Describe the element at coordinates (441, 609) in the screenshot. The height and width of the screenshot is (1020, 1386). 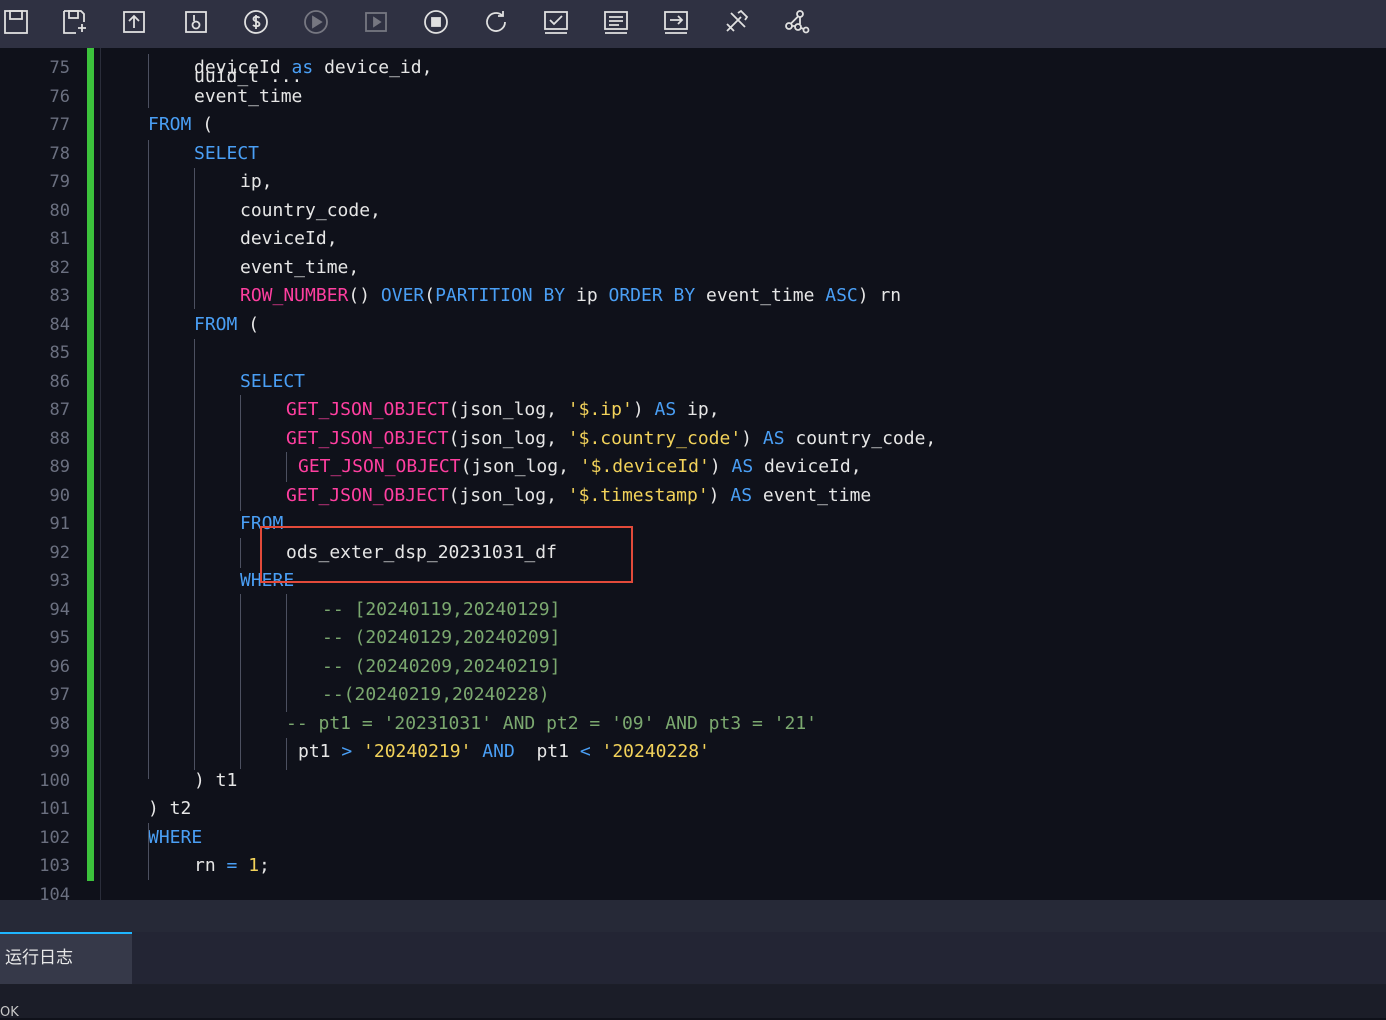
I see `code-token: -- [20240119,20240129]` at that location.